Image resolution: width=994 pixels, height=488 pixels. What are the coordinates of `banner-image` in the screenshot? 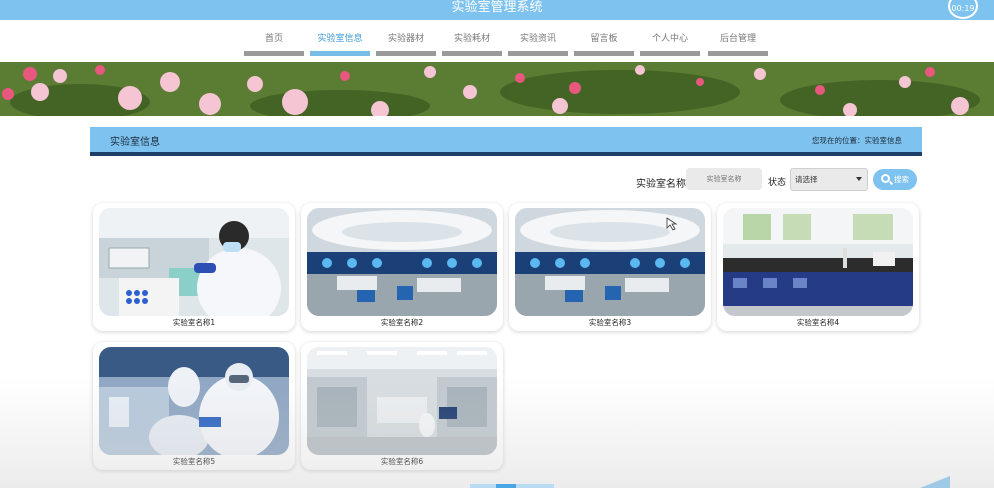 It's located at (497, 89).